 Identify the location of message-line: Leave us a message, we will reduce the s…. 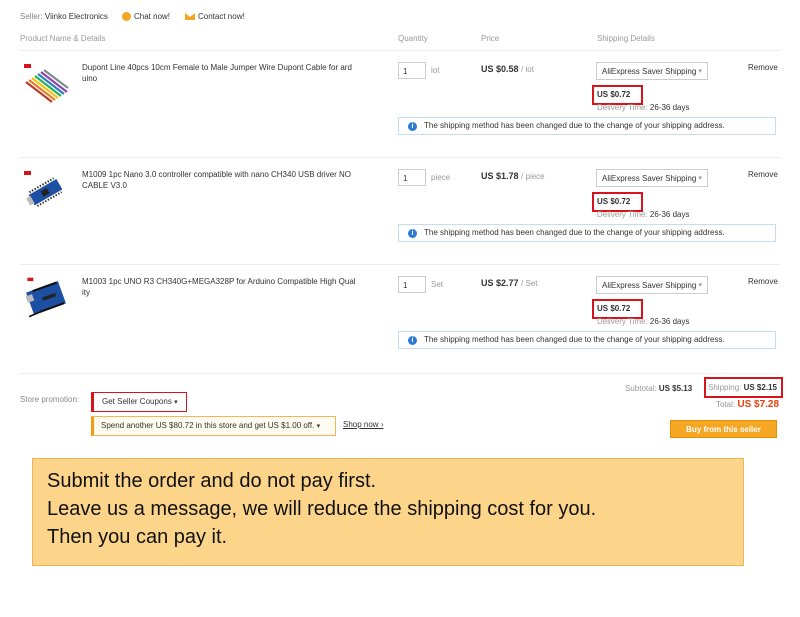
(322, 509).